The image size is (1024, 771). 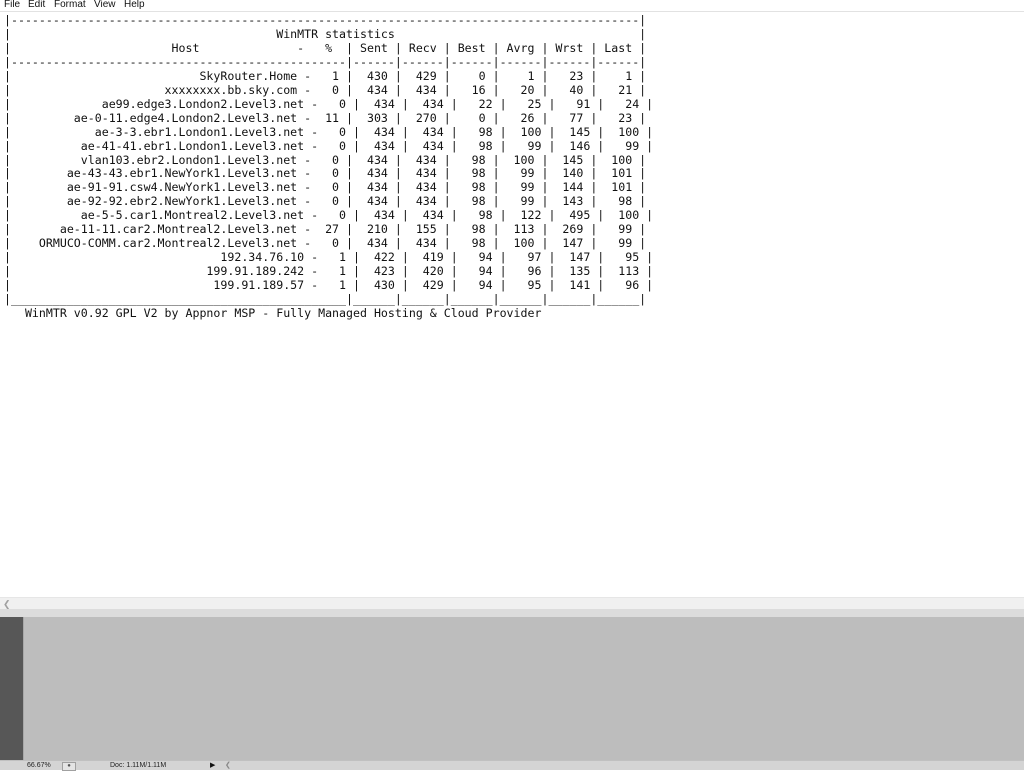 What do you see at coordinates (12, 5) in the screenshot?
I see `menu-file: File` at bounding box center [12, 5].